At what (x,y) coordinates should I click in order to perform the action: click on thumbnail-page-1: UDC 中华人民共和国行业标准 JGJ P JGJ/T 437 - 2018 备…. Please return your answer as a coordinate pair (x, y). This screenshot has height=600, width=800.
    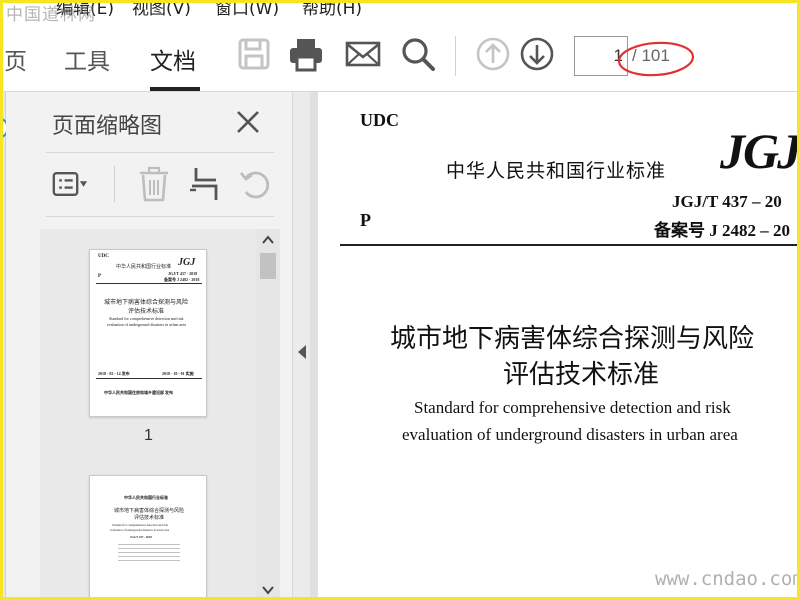
    Looking at the image, I should click on (148, 333).